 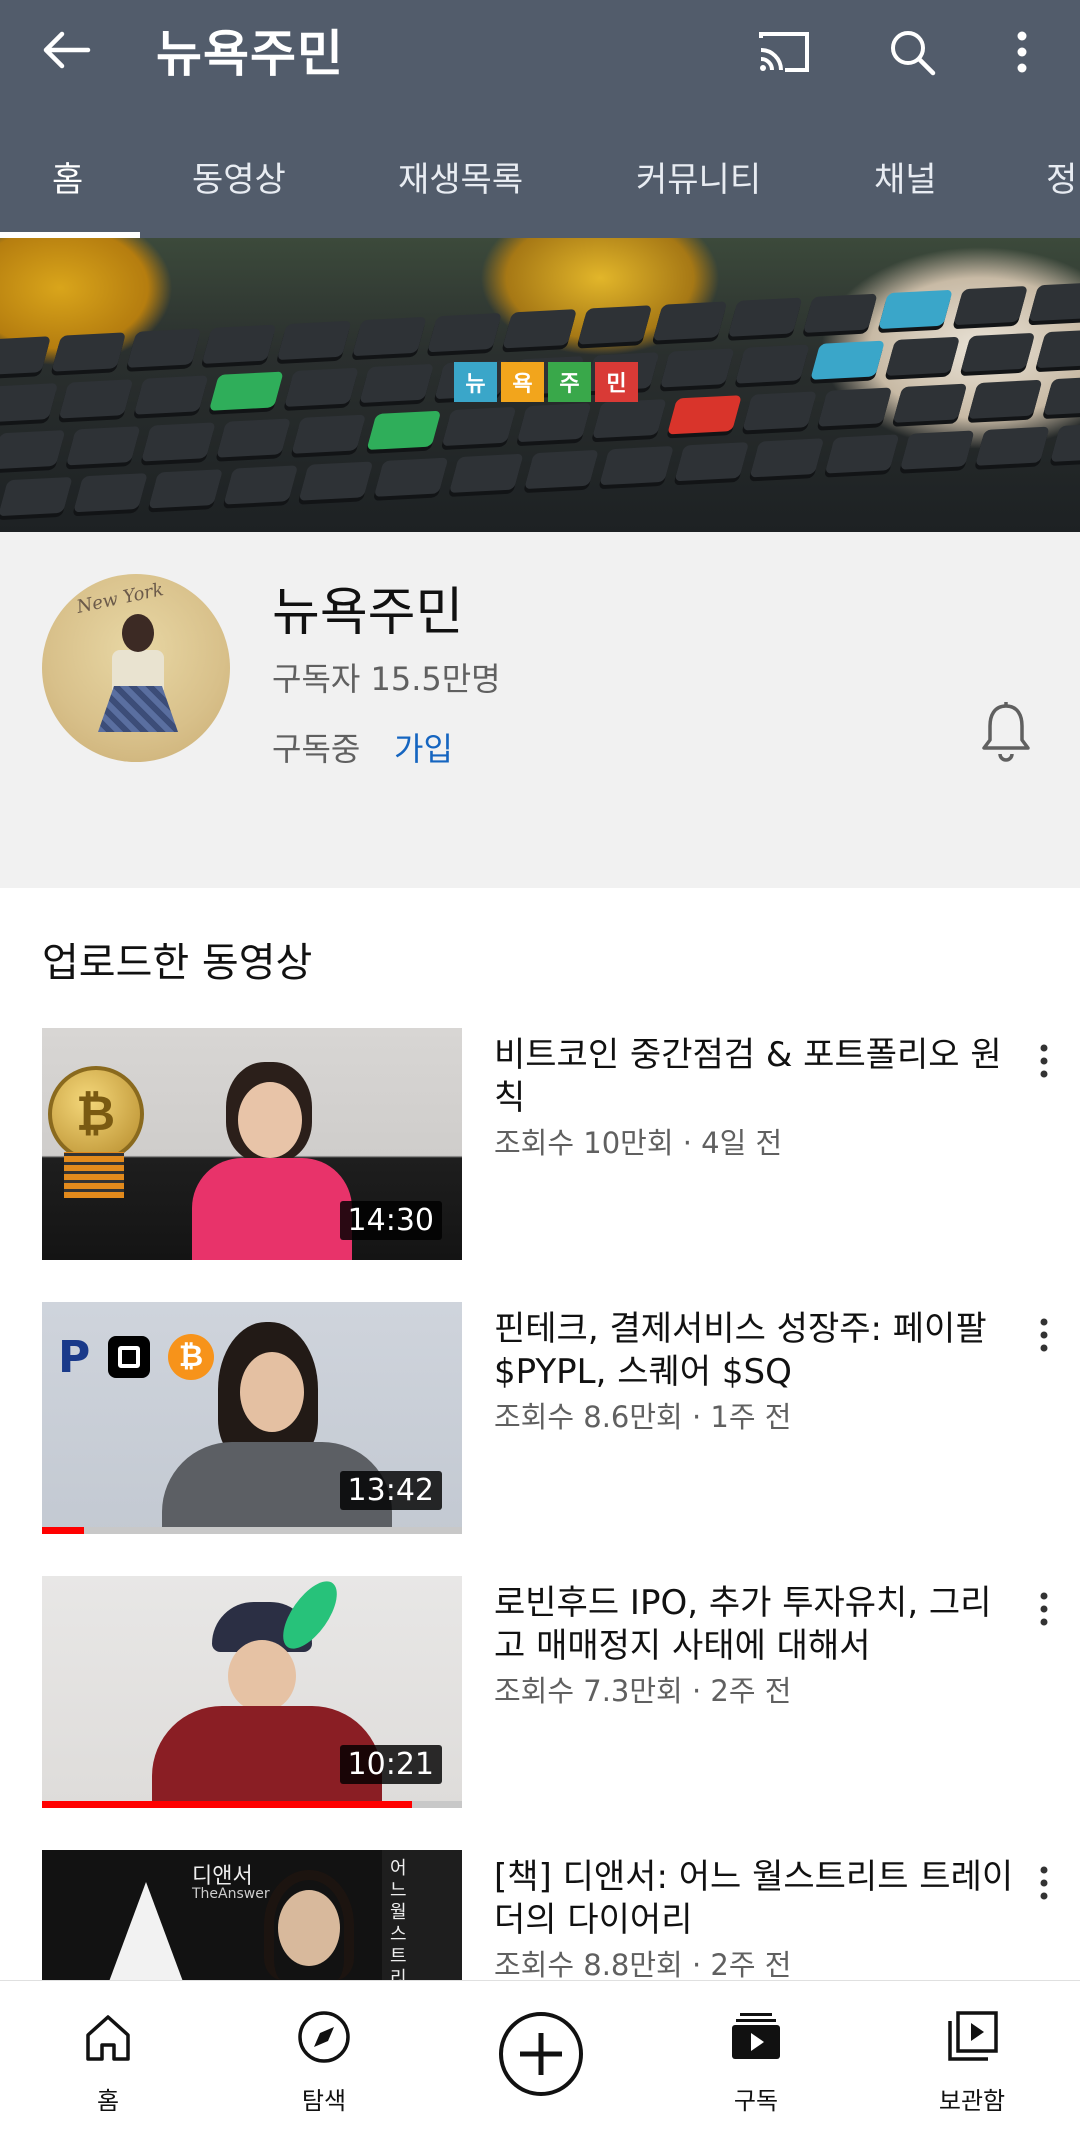 What do you see at coordinates (754, 1899) in the screenshot?
I see `video-title: [책] 디앤서: 어느 월스트리트 트레이더의 다이어리` at bounding box center [754, 1899].